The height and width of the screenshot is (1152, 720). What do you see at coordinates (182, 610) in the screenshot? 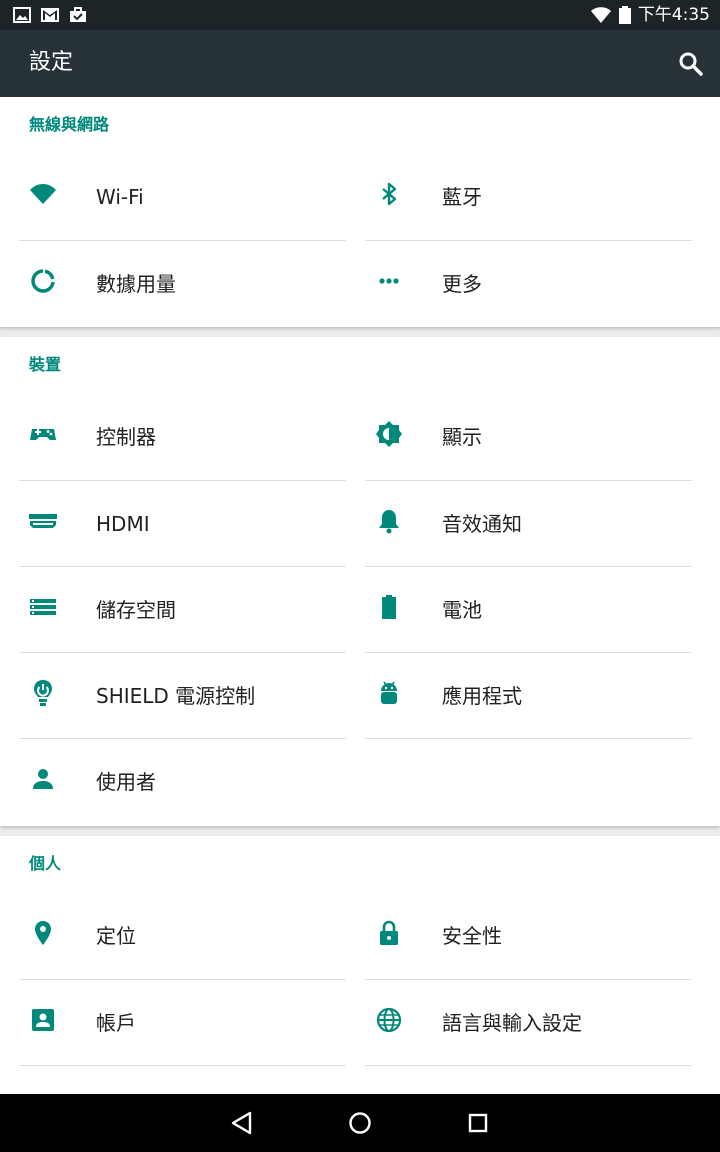
I see `setting-item-storage: 儲存空間` at bounding box center [182, 610].